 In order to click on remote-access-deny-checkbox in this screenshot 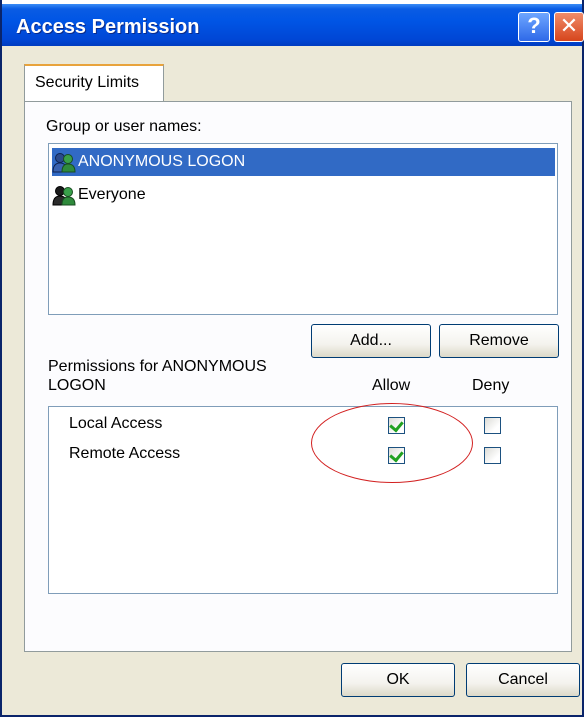, I will do `click(492, 455)`.